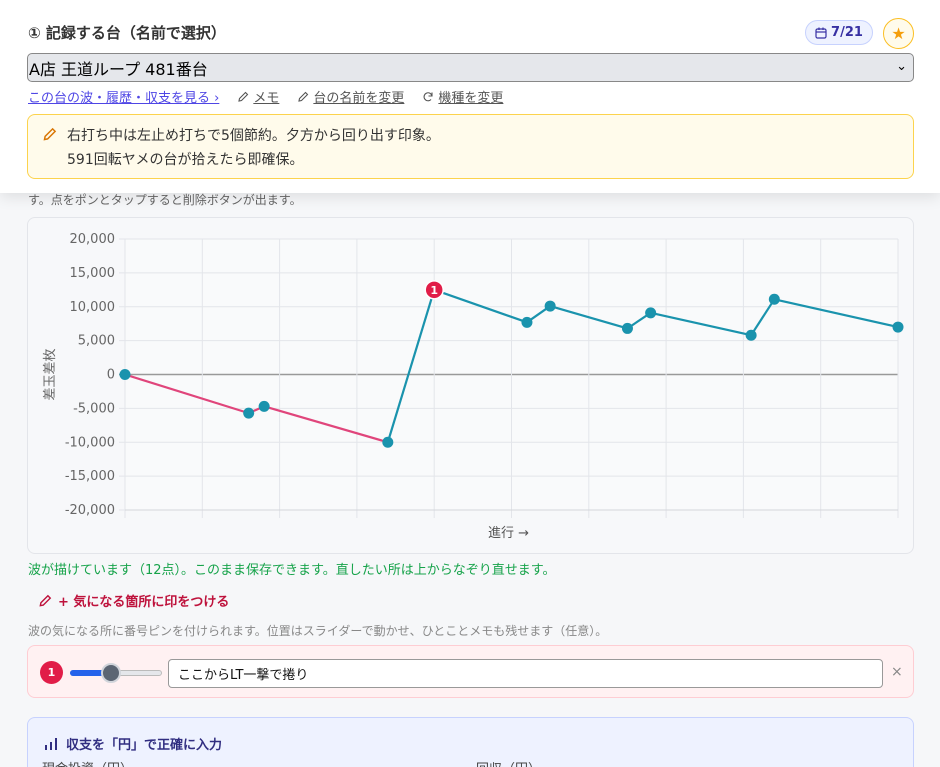 The width and height of the screenshot is (940, 767). I want to click on y-tick-label: 20,000, so click(93, 239).